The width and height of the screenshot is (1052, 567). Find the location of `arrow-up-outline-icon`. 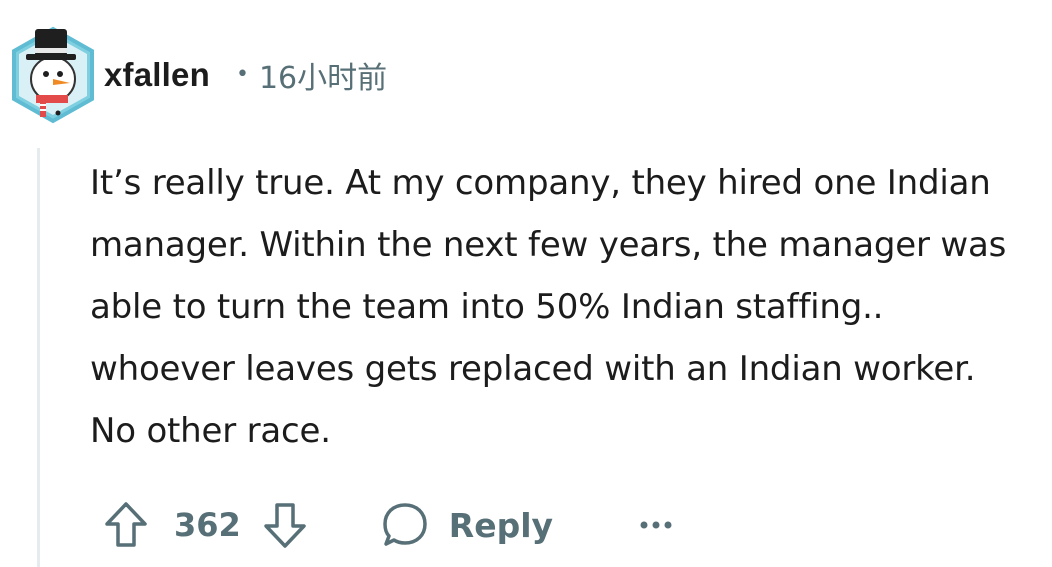

arrow-up-outline-icon is located at coordinates (126, 524).